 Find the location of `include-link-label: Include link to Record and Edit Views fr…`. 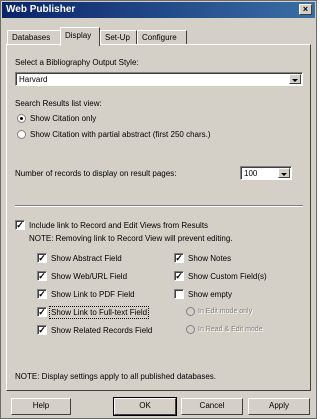

include-link-label: Include link to Record and Edit Views fr… is located at coordinates (118, 225).